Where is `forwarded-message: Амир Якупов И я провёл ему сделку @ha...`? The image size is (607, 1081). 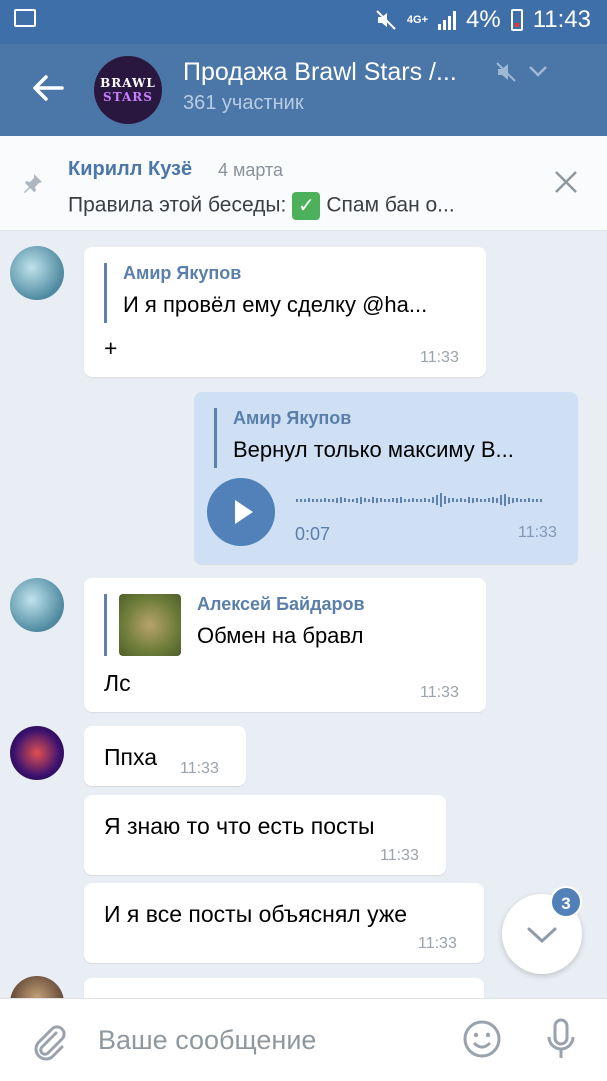 forwarded-message: Амир Якупов И я провёл ему сделку @ha... is located at coordinates (295, 293).